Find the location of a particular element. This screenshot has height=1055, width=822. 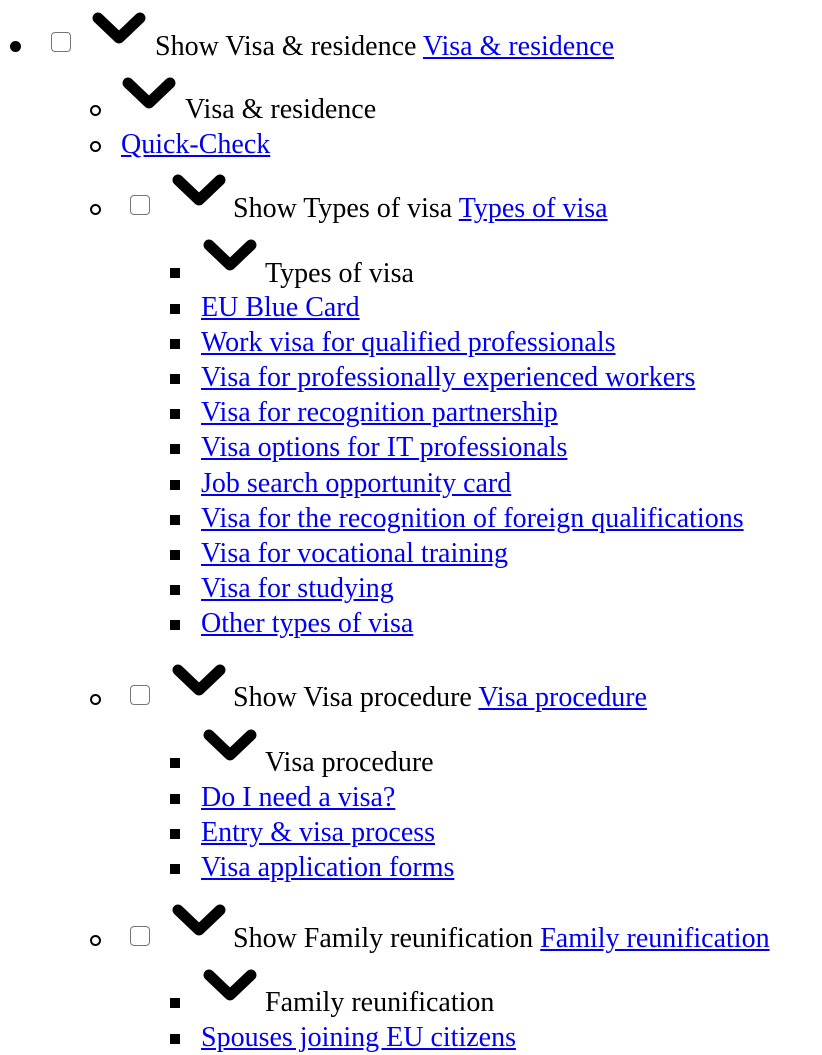

nav-link: Other types of visa is located at coordinates (307, 623).